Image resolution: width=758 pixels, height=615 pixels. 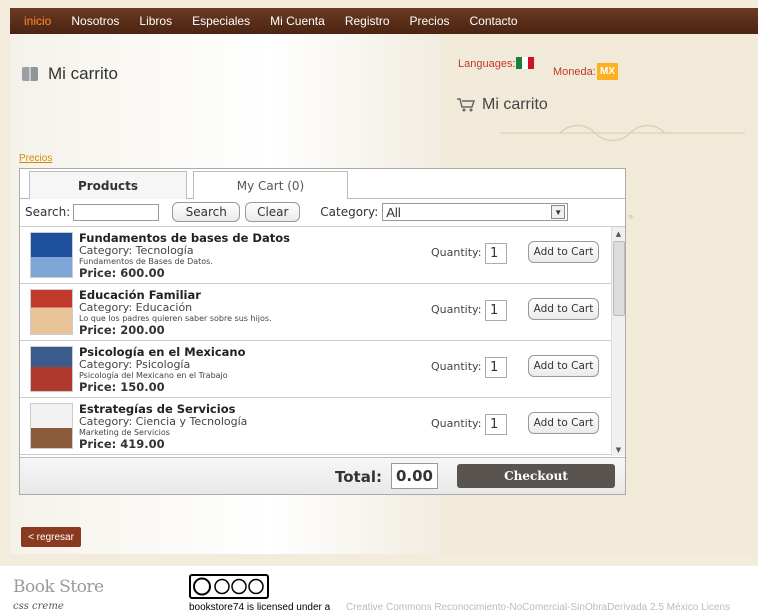 I want to click on item-name: Psicología en el Mexicano, so click(x=162, y=352).